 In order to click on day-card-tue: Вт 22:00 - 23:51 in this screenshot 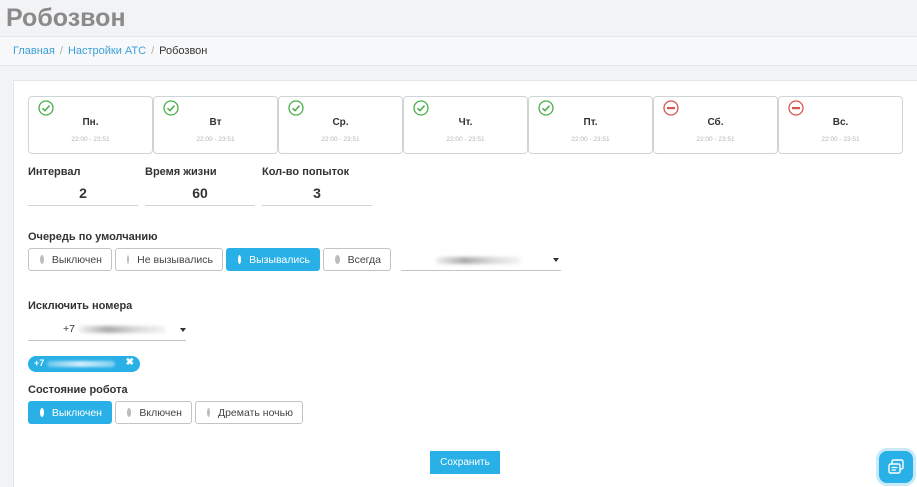, I will do `click(215, 125)`.